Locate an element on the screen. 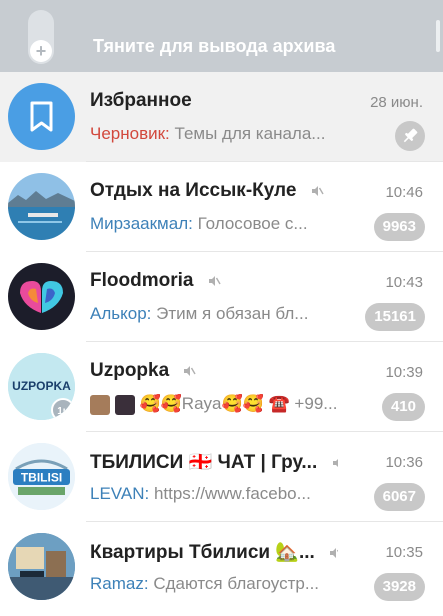 The height and width of the screenshot is (616, 443). uzpopka-logo: UZPOPKA 1н is located at coordinates (41, 386).